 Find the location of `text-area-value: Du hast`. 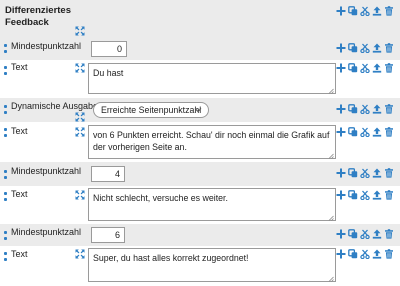

text-area-value: Du hast is located at coordinates (108, 73).